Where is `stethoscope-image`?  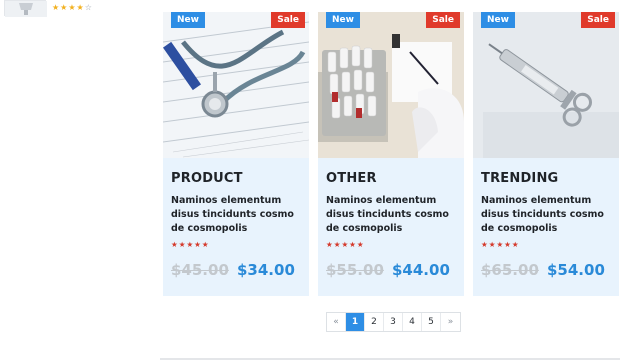
stethoscope-image is located at coordinates (236, 85).